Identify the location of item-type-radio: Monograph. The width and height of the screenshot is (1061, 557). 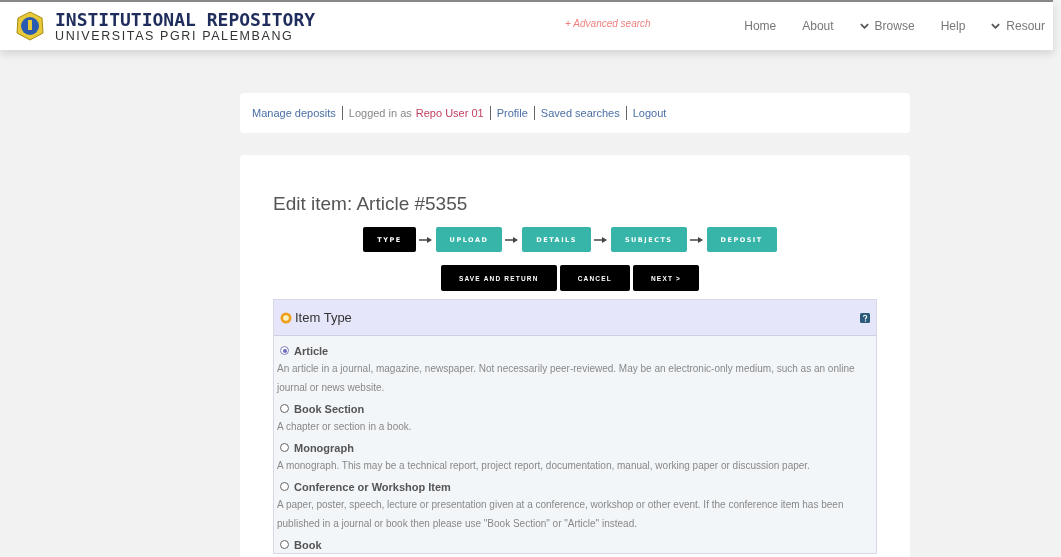
(315, 447).